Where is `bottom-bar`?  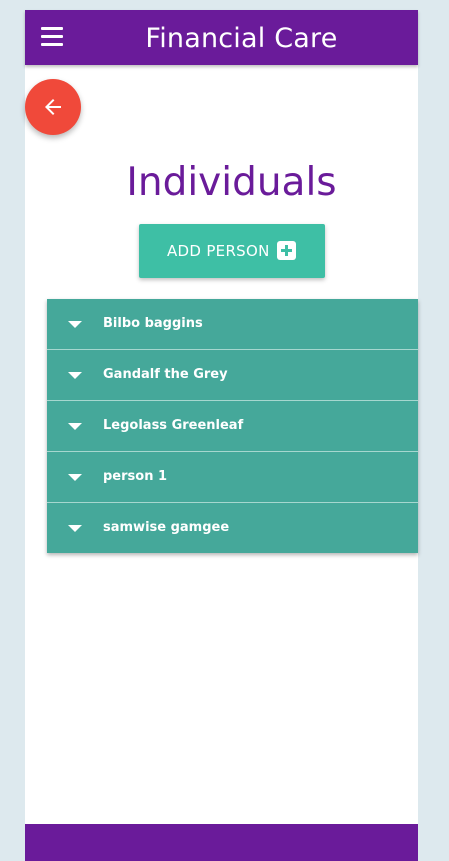 bottom-bar is located at coordinates (221, 842).